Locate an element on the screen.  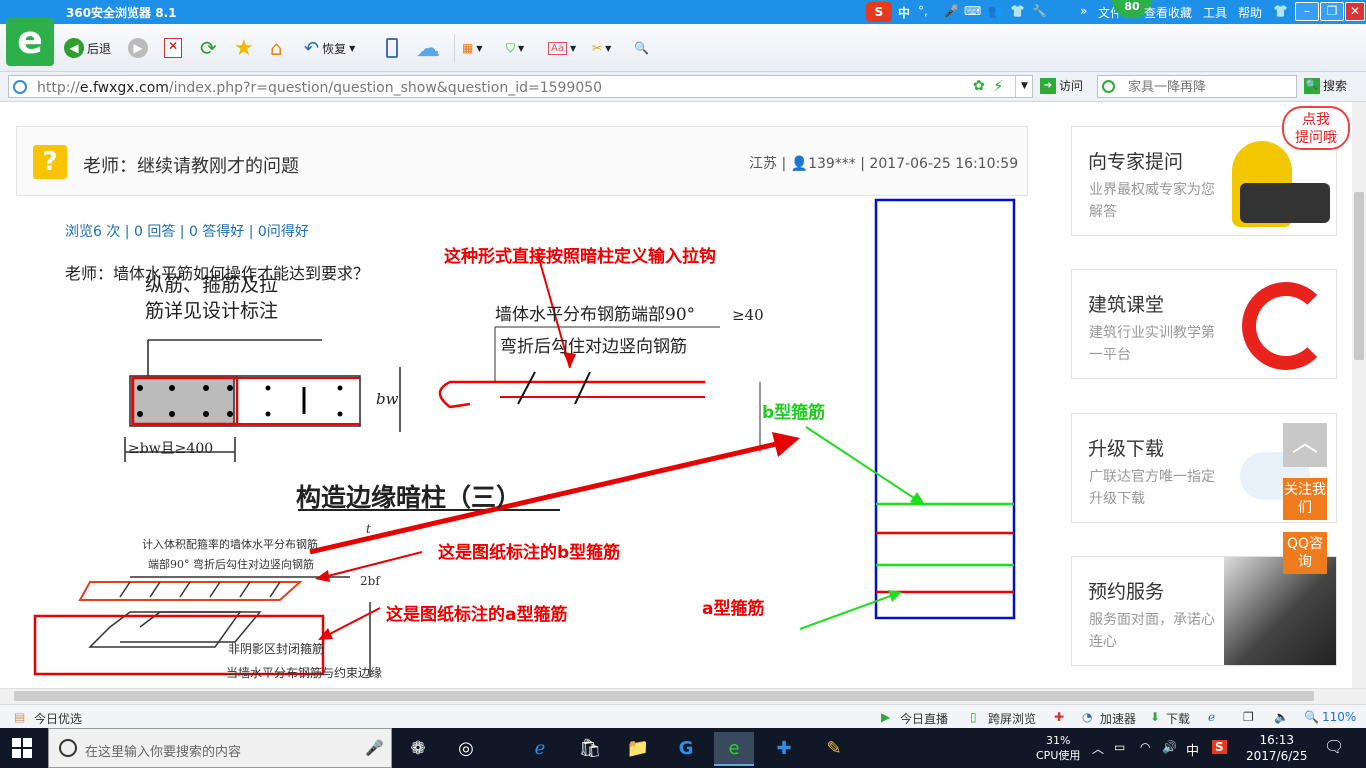
refresh-button: ⟳ is located at coordinates (208, 48).